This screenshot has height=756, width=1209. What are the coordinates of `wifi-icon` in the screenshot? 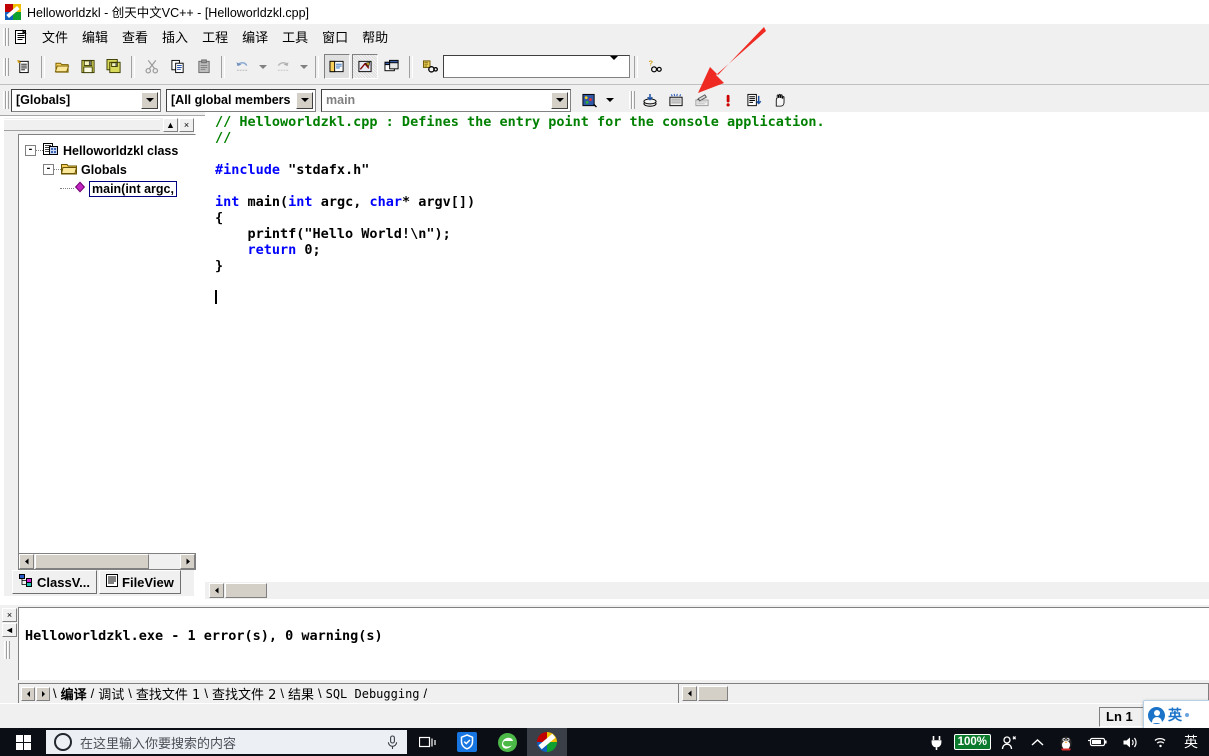 It's located at (1161, 742).